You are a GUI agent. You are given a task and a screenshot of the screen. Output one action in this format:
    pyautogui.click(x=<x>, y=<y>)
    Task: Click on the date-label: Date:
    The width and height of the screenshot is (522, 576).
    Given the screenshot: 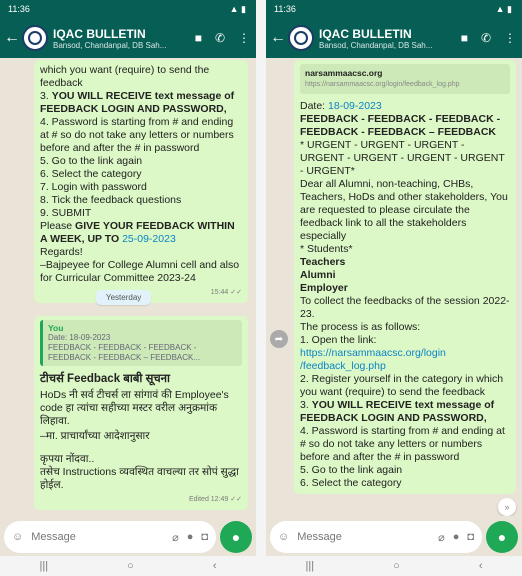 What is the action you would take?
    pyautogui.click(x=313, y=106)
    